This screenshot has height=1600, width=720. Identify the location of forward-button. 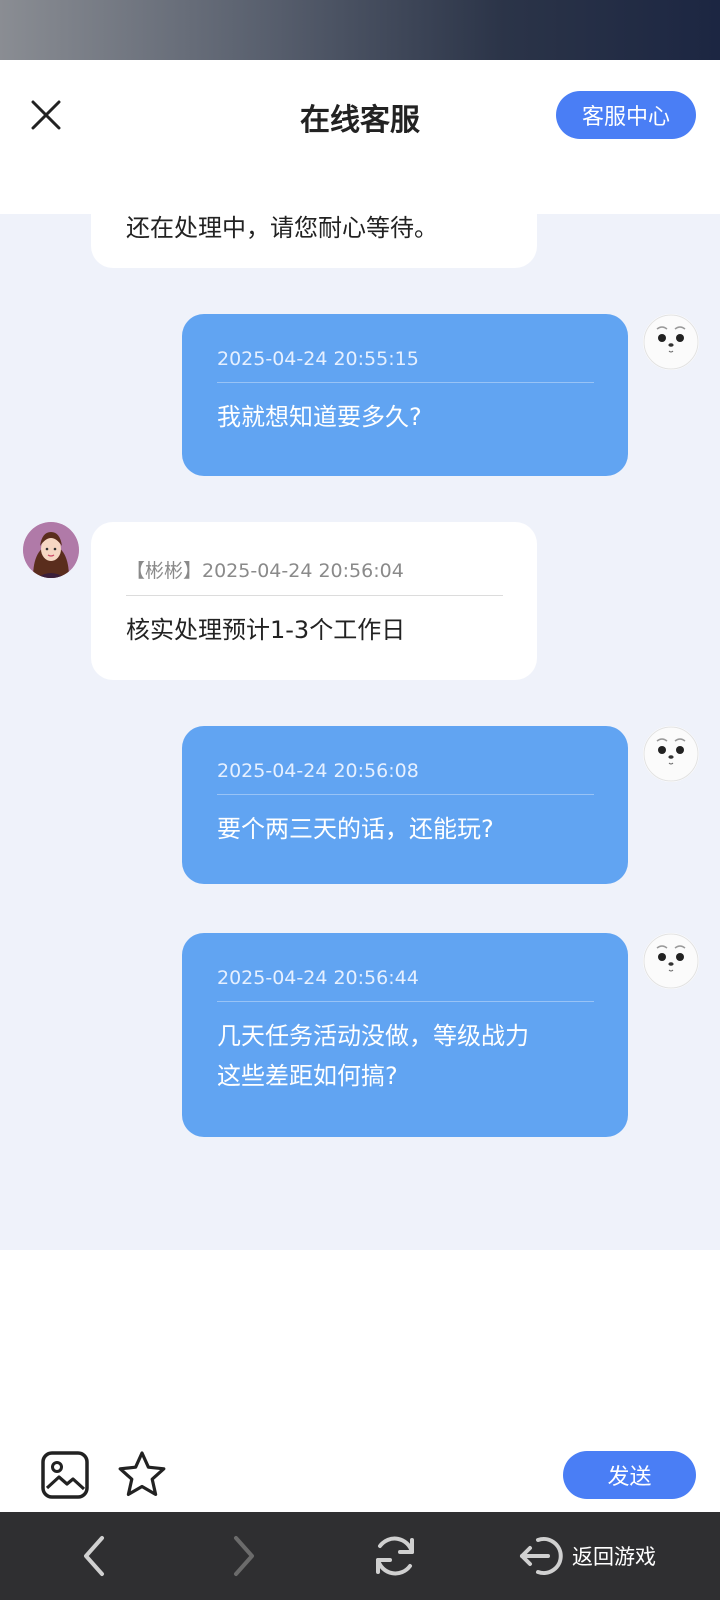
(244, 1556).